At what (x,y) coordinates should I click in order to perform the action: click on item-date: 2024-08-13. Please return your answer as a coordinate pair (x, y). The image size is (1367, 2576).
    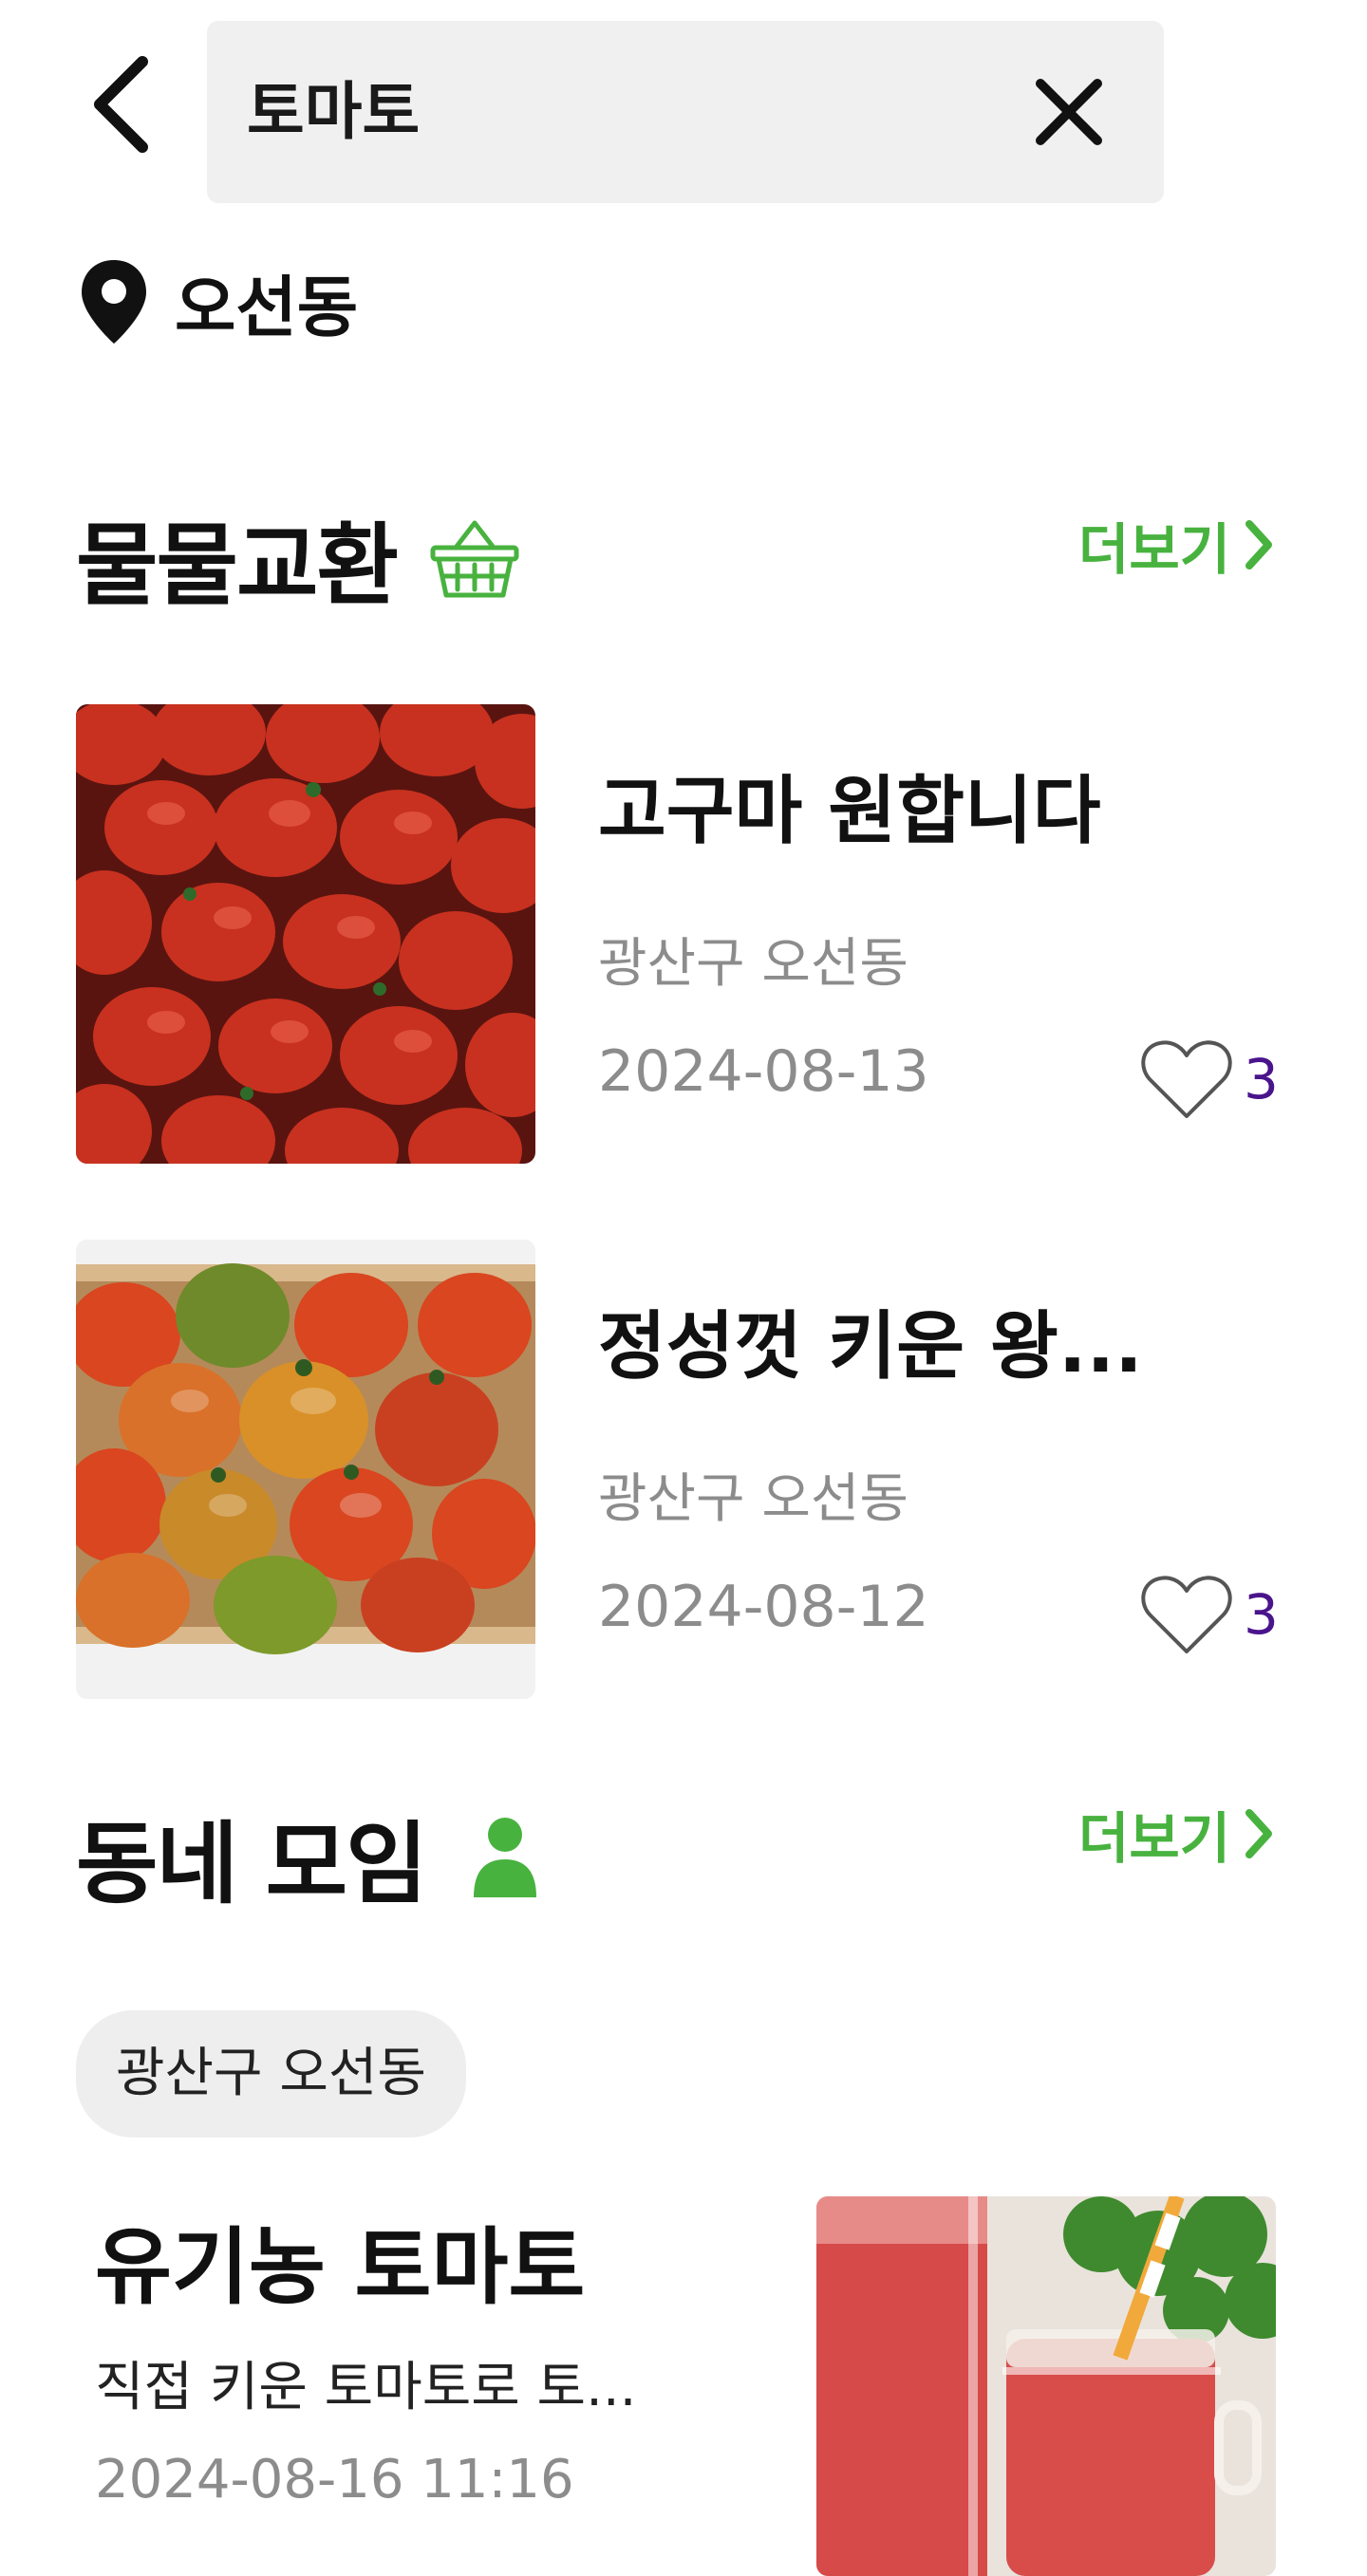
    Looking at the image, I should click on (763, 1071).